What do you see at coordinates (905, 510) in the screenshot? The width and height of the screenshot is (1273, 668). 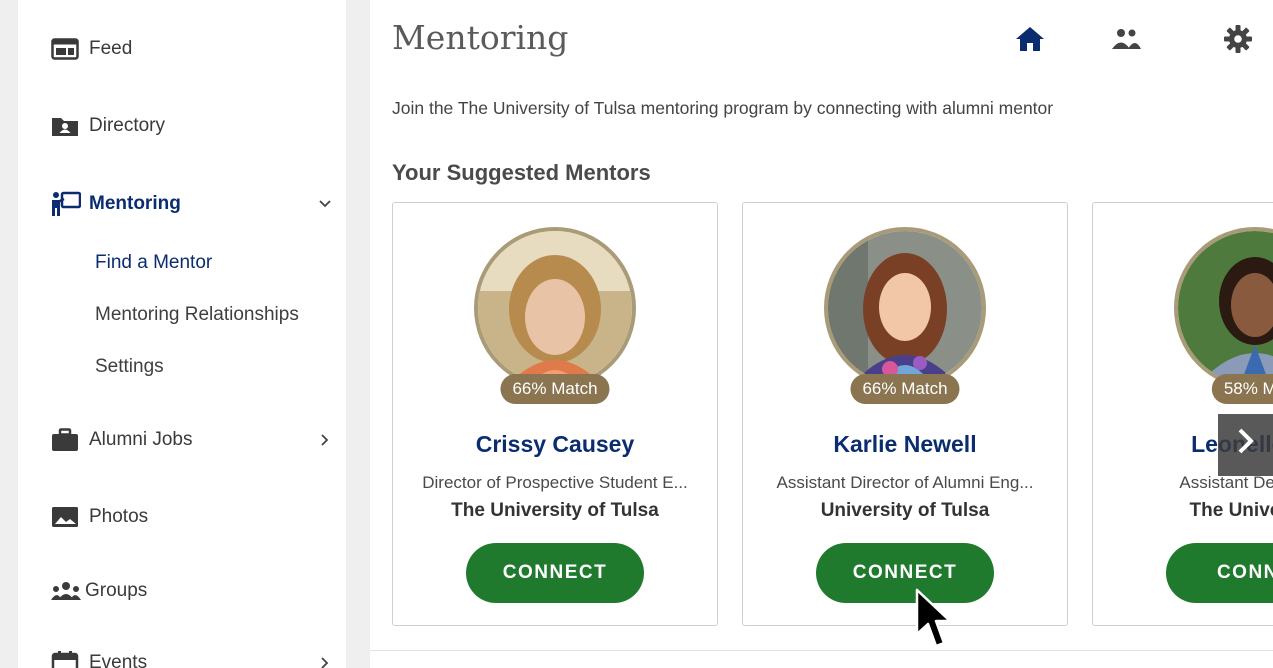 I see `mentor-org: University of Tulsa` at bounding box center [905, 510].